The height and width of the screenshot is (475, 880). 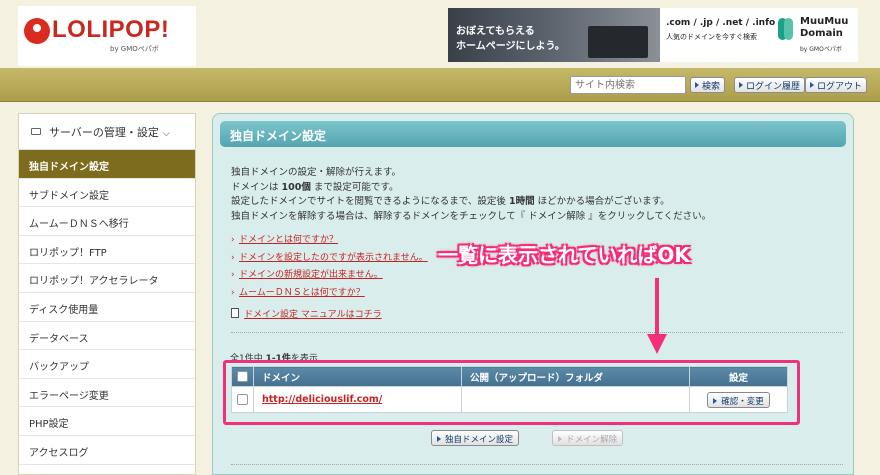 What do you see at coordinates (107, 164) in the screenshot?
I see `sidebar-item: 独自ドメイン設定` at bounding box center [107, 164].